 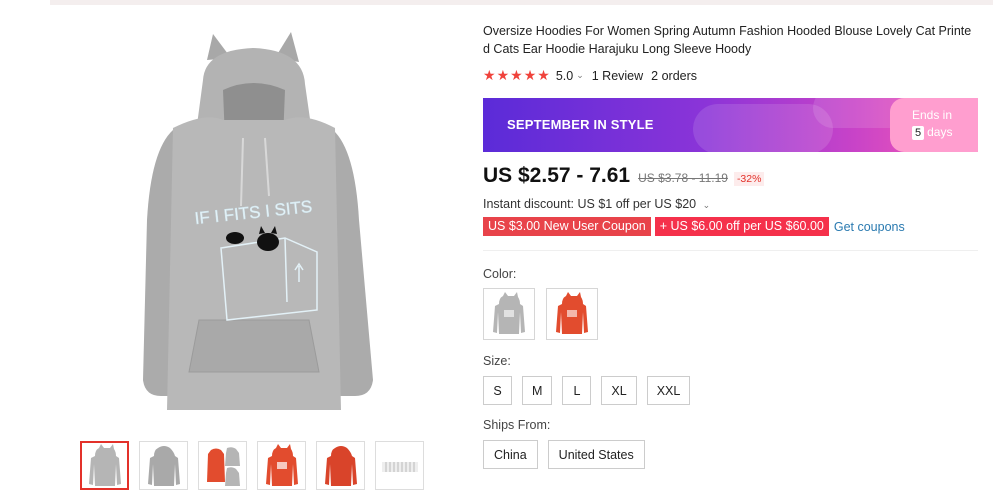 I want to click on size-option-m: M, so click(x=537, y=390).